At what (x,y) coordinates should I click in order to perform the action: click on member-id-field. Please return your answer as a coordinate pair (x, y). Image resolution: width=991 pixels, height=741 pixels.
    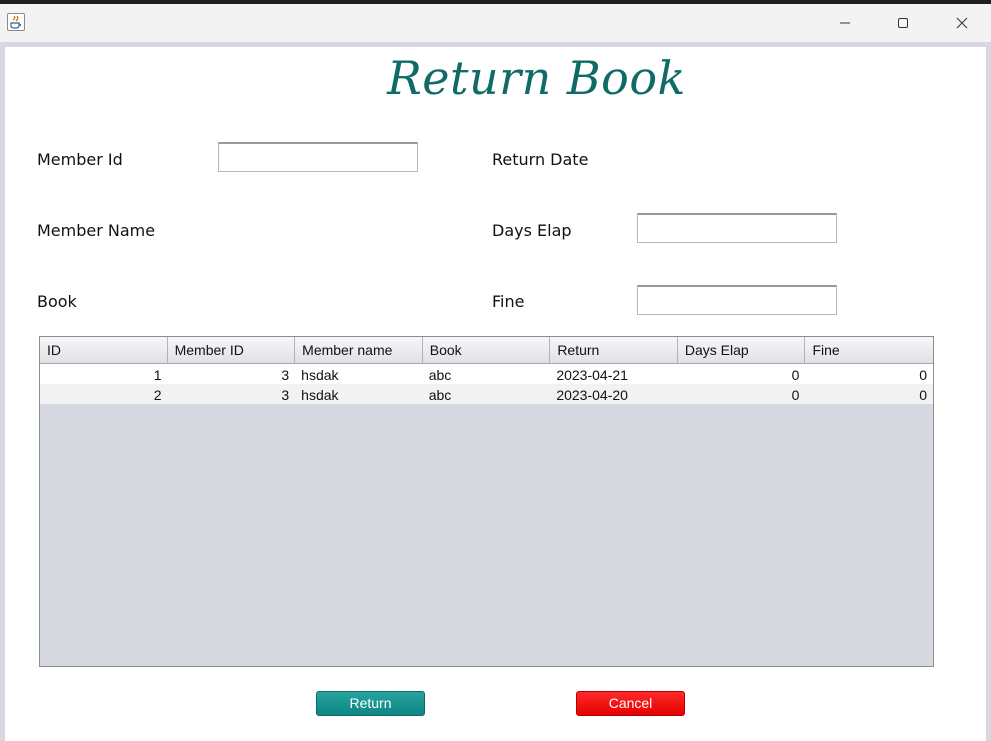
    Looking at the image, I should click on (318, 157).